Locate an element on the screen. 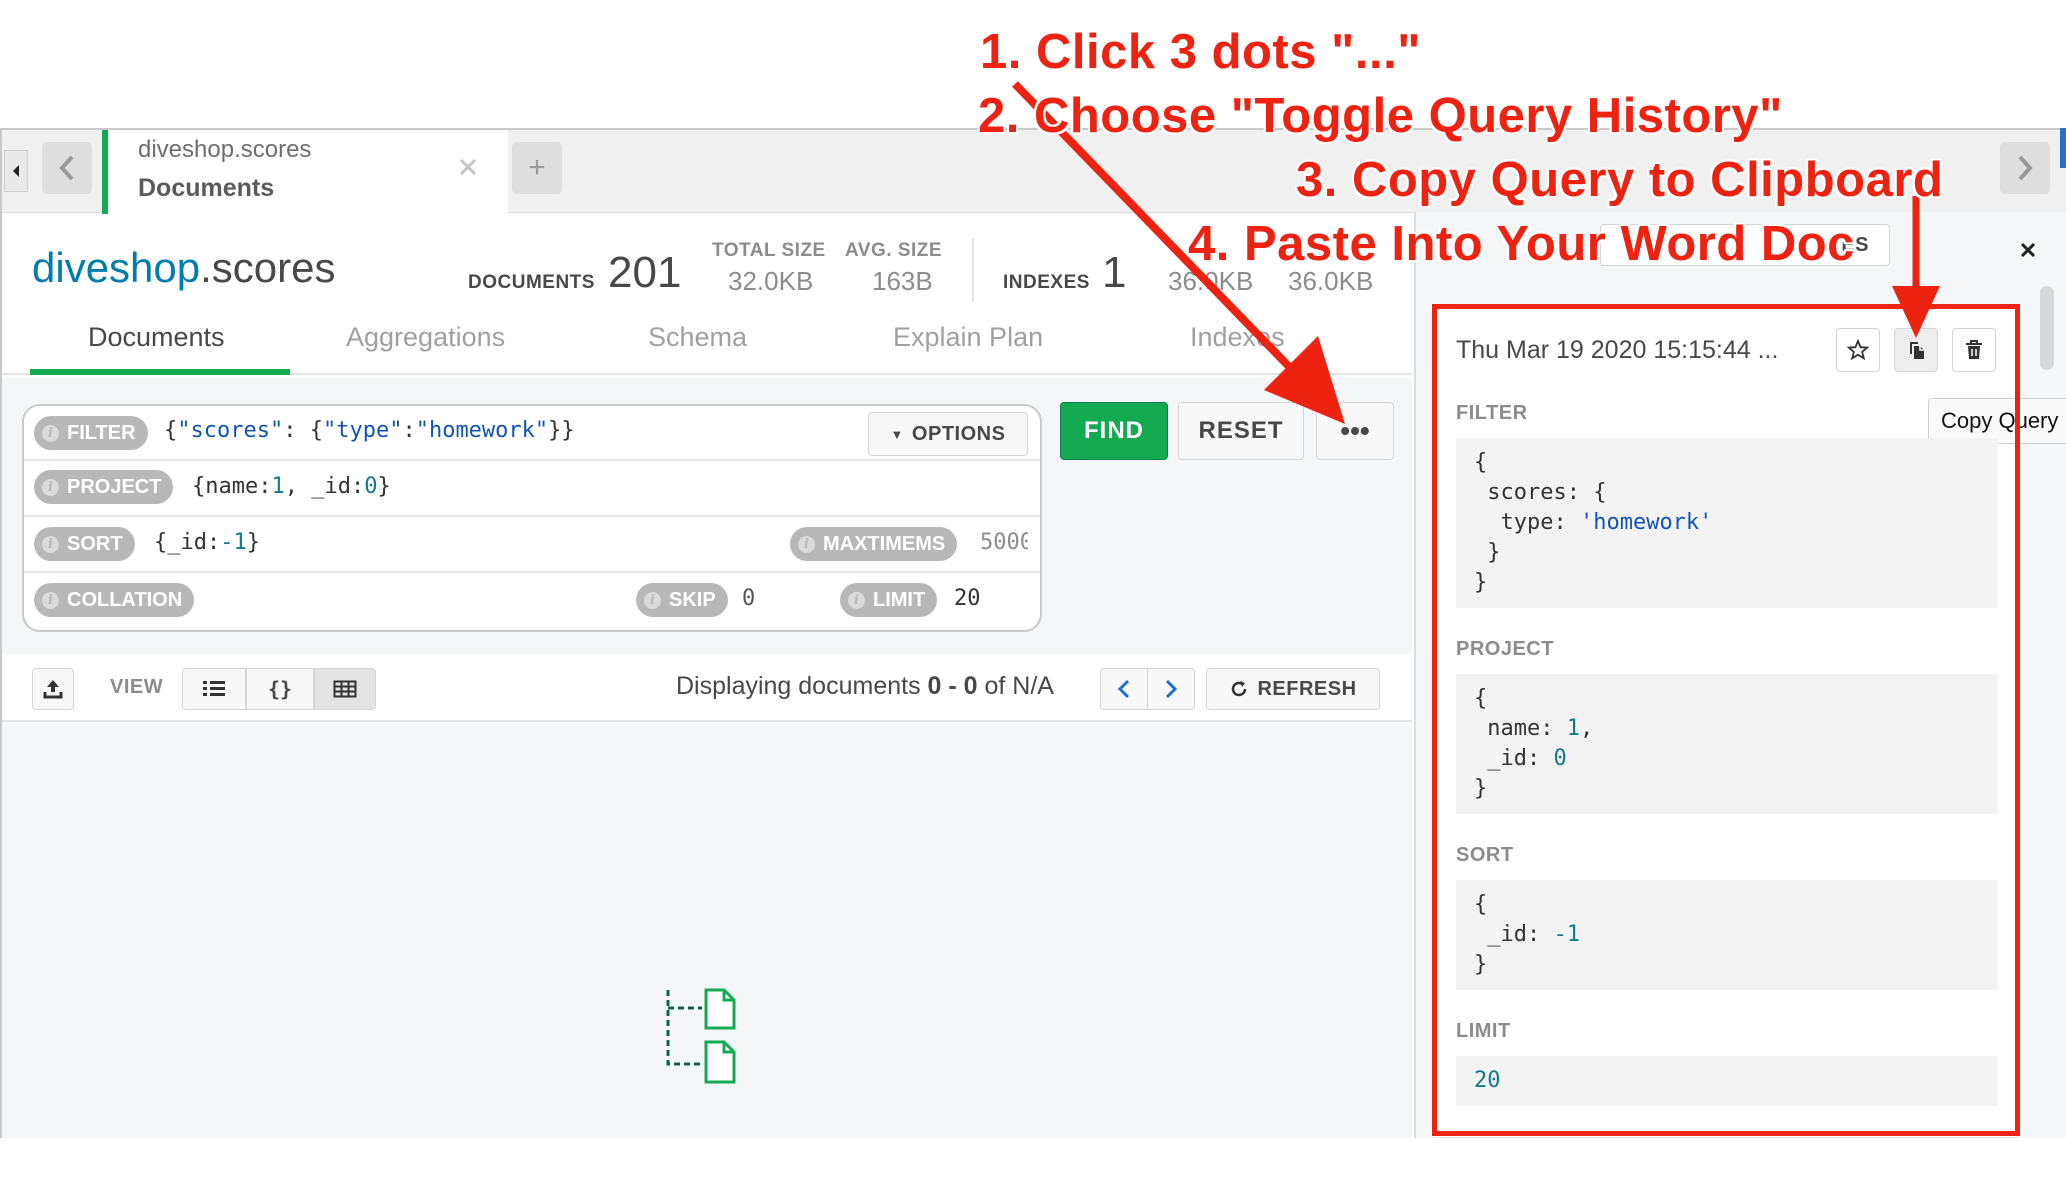 Image resolution: width=2066 pixels, height=1180 pixels. annotation-step-4: 4. Paste Into Your Word Doc is located at coordinates (1521, 244).